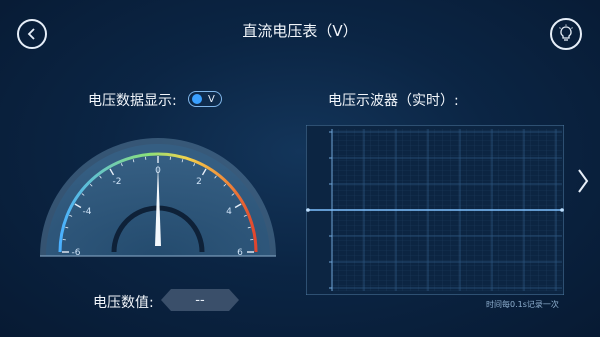 This screenshot has height=337, width=600. I want to click on gauge-tick-label: -2, so click(117, 182).